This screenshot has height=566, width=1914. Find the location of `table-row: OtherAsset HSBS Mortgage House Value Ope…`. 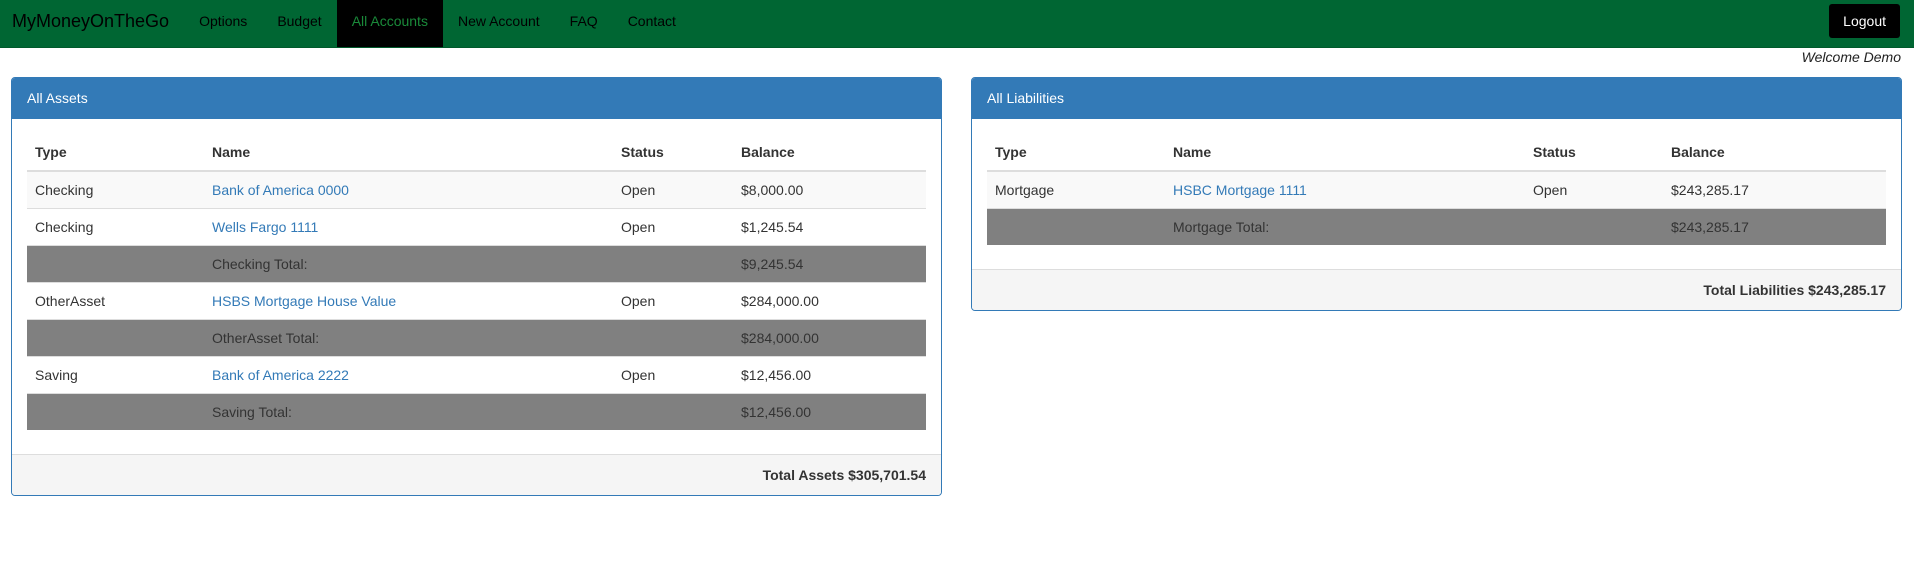

table-row: OtherAsset HSBS Mortgage House Value Ope… is located at coordinates (476, 301).